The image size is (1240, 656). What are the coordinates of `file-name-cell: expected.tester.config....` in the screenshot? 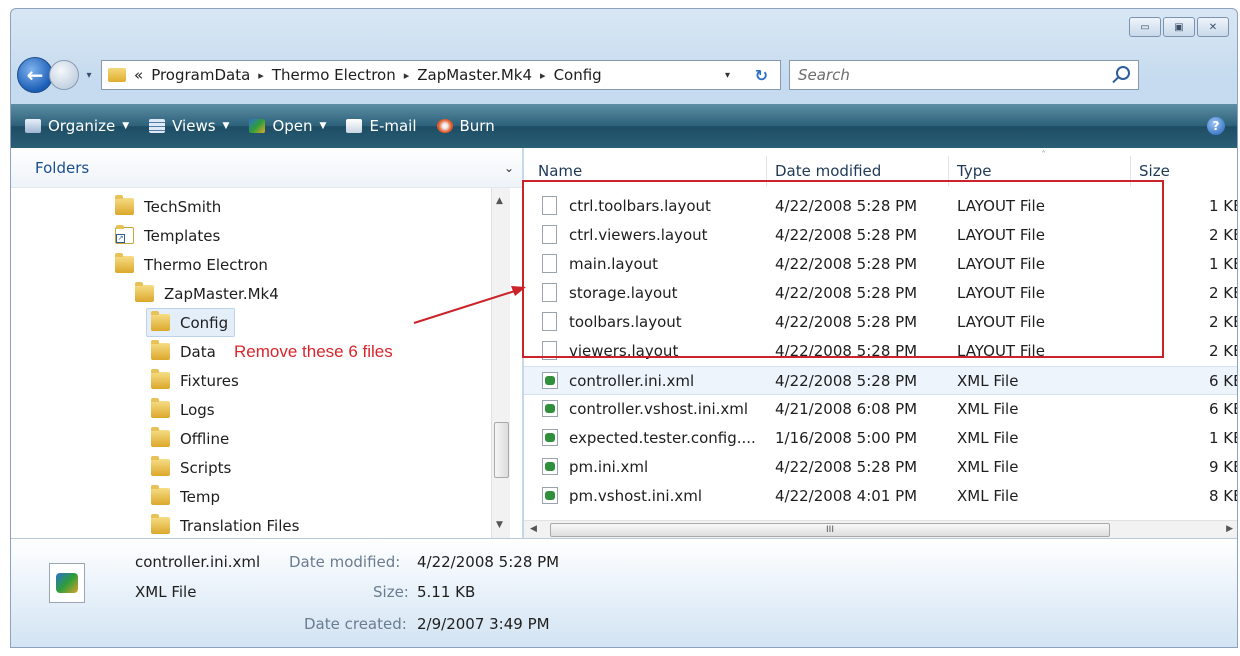 It's located at (662, 438).